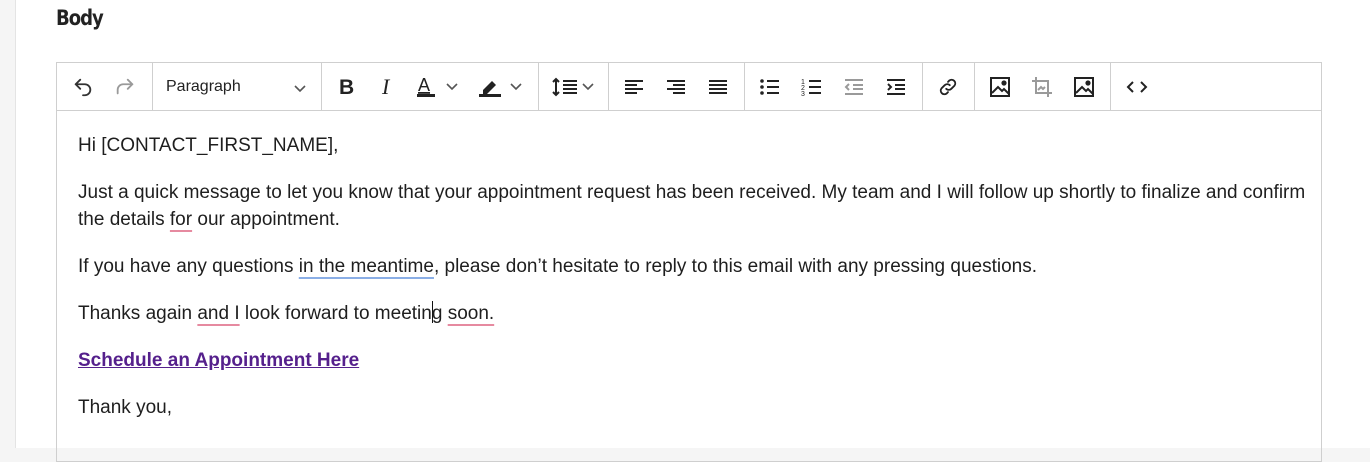 Image resolution: width=1370 pixels, height=462 pixels. I want to click on numbered-list-icon: 123, so click(812, 87).